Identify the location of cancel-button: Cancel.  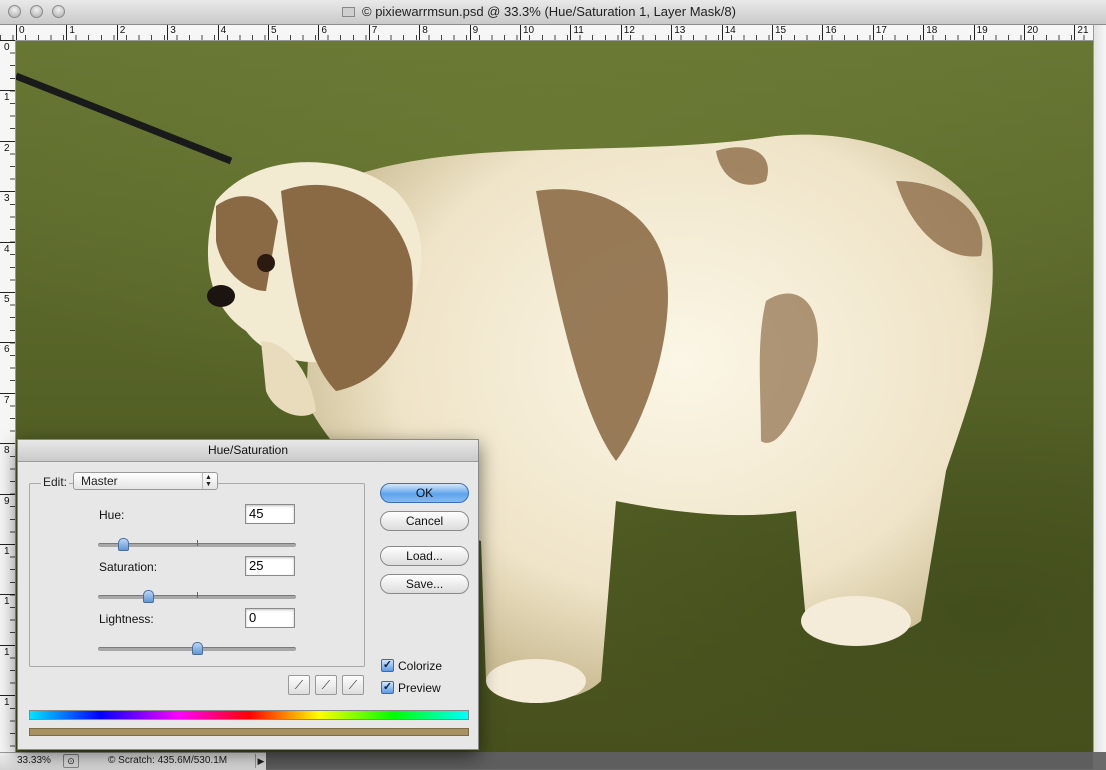
(424, 521).